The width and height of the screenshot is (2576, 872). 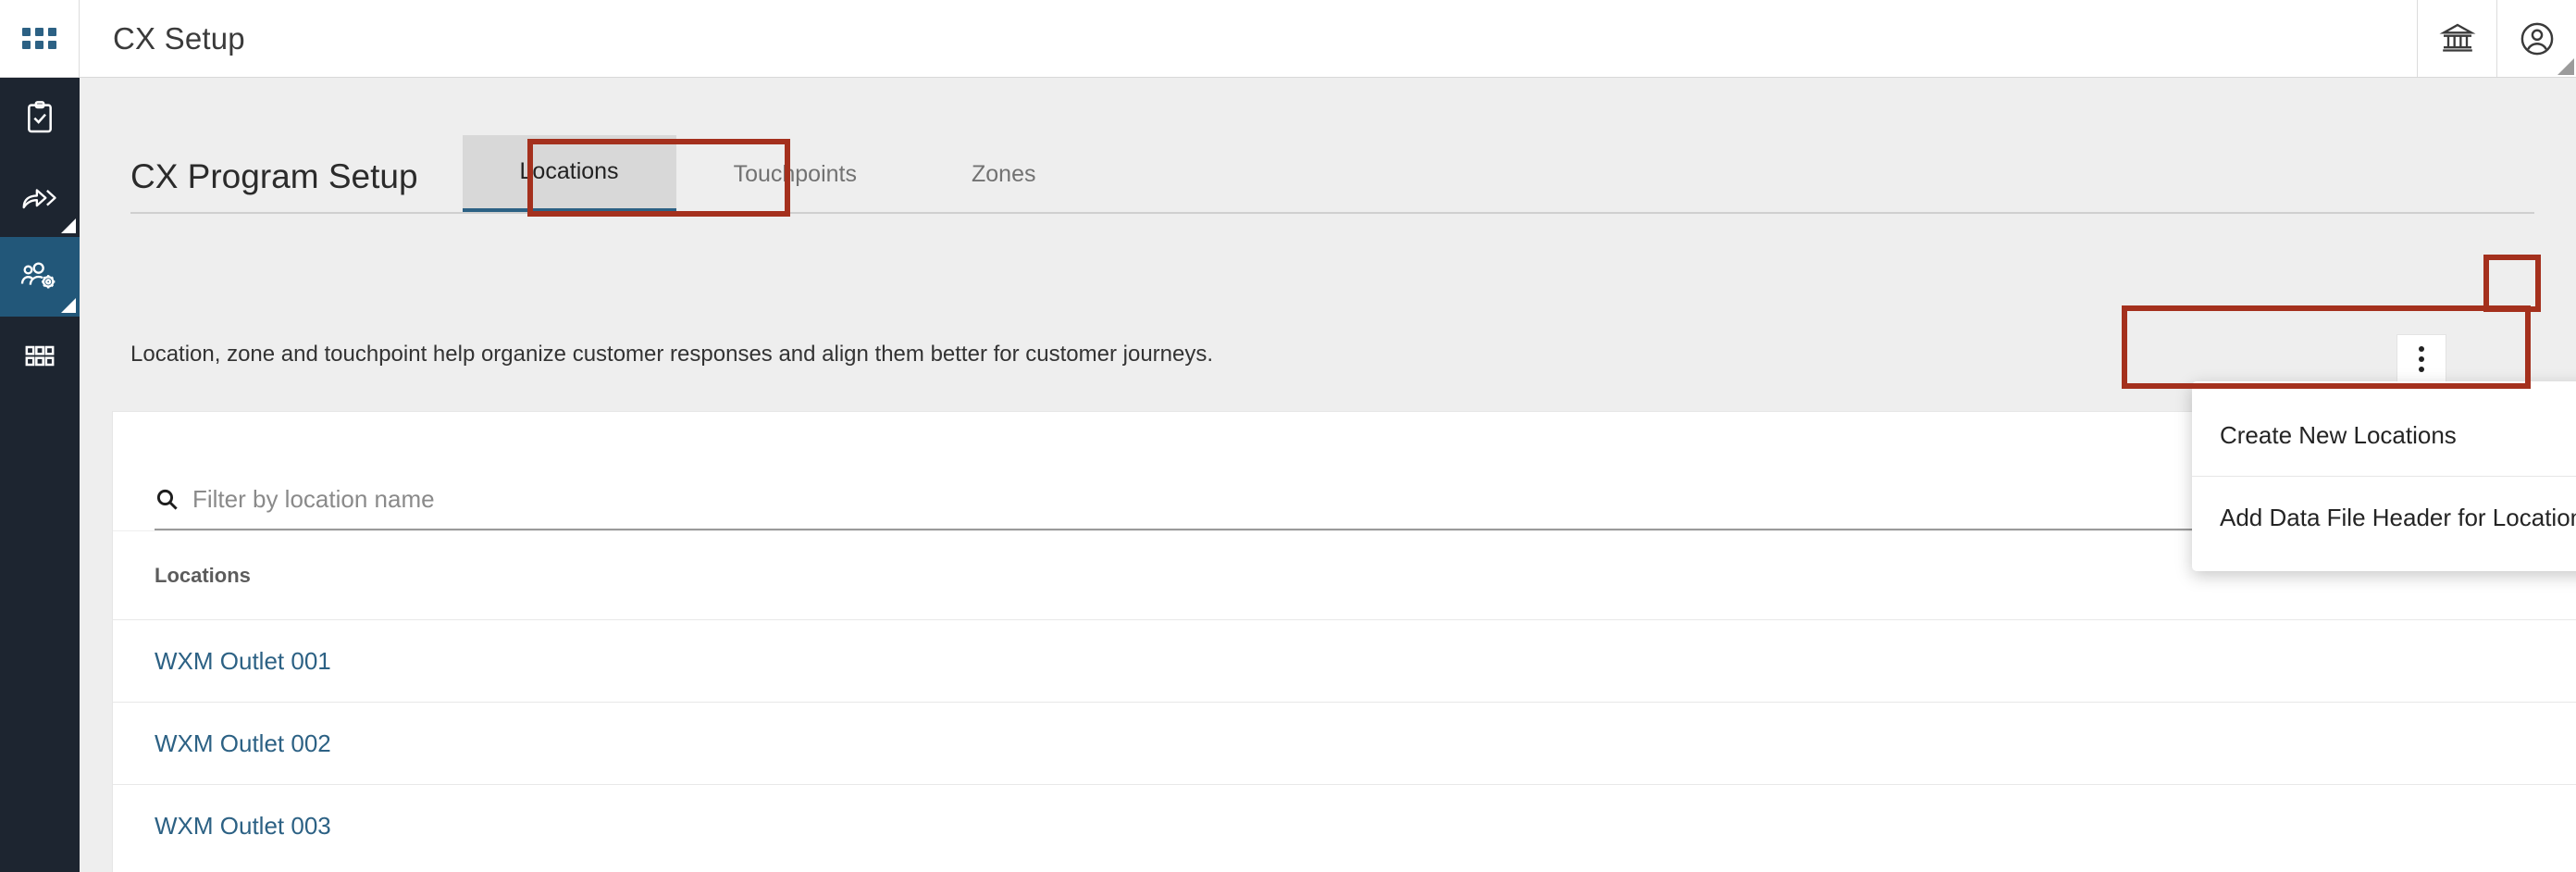 I want to click on location-link: WXM Outlet 001, so click(x=243, y=661).